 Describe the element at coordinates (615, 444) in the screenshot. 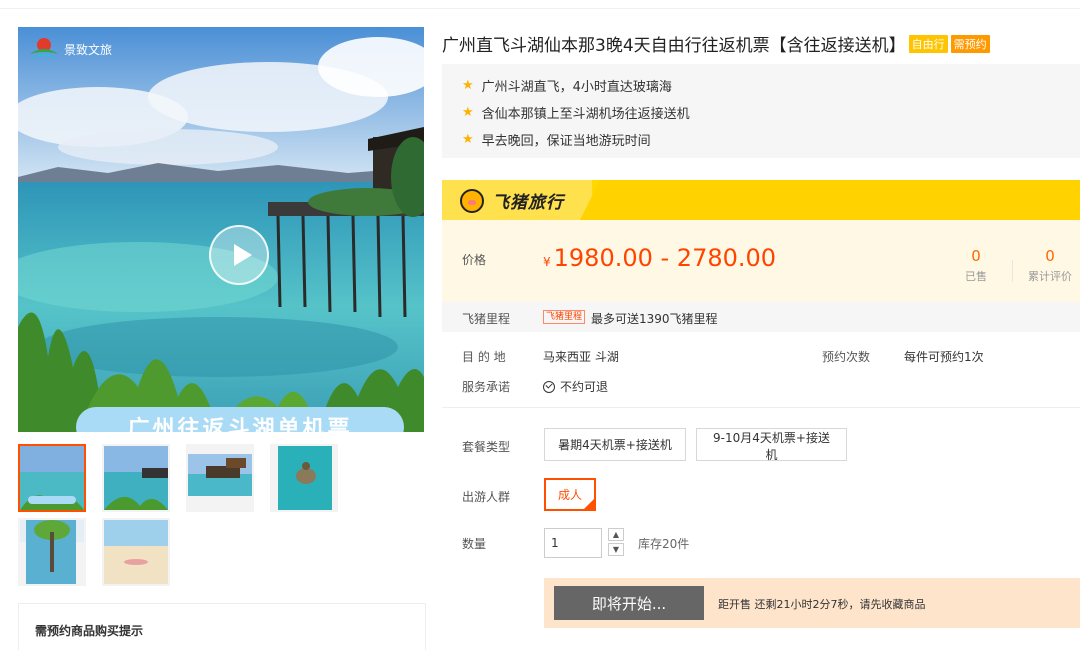

I see `package-option-summer: 暑期4天机票+接送机` at that location.